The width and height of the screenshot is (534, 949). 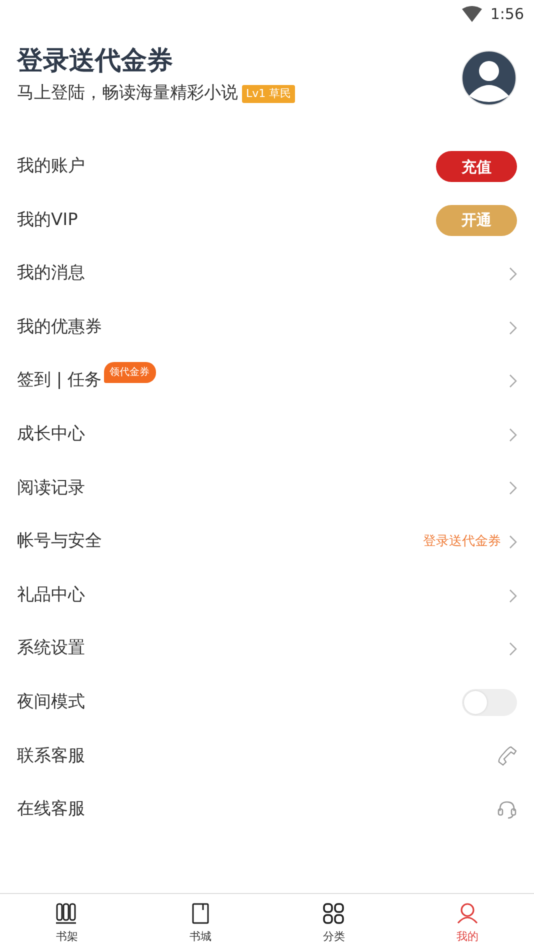 I want to click on action-button: 充值, so click(x=476, y=166).